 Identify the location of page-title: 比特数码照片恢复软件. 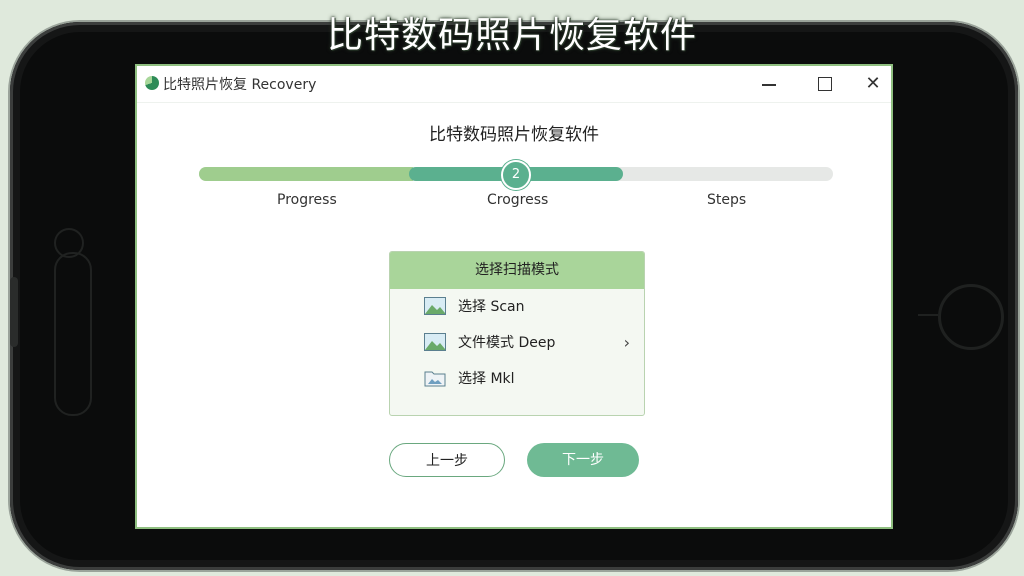
(514, 135).